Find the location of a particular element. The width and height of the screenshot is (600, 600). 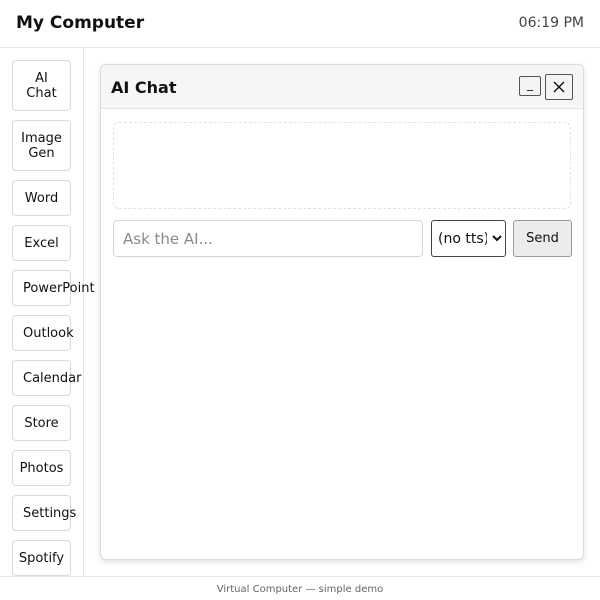

top-bar: My Computer 06:19 PM is located at coordinates (300, 24).